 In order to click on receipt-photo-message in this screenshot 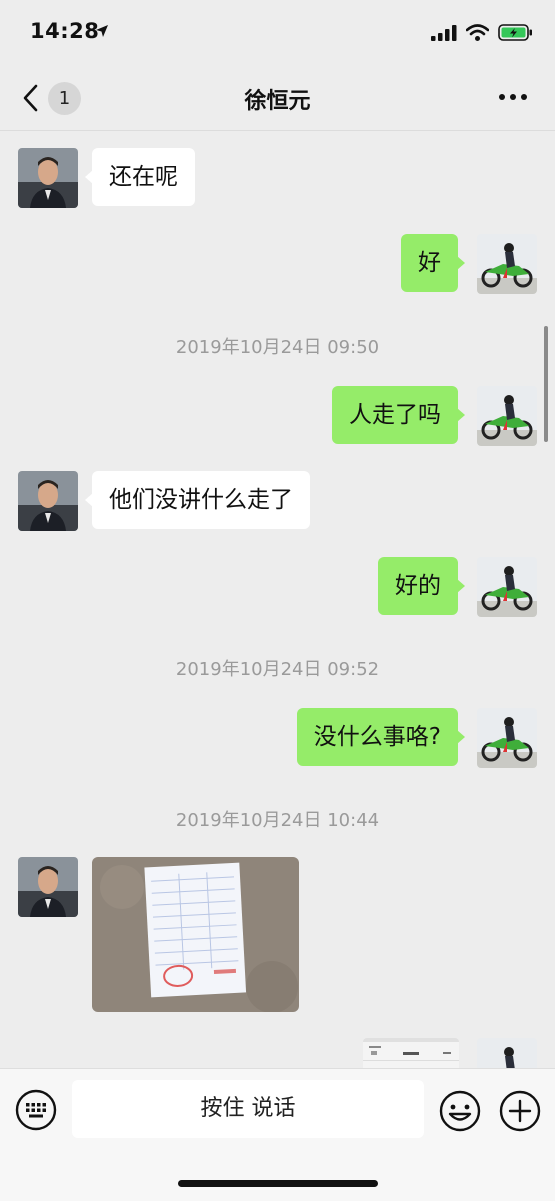, I will do `click(195, 934)`.